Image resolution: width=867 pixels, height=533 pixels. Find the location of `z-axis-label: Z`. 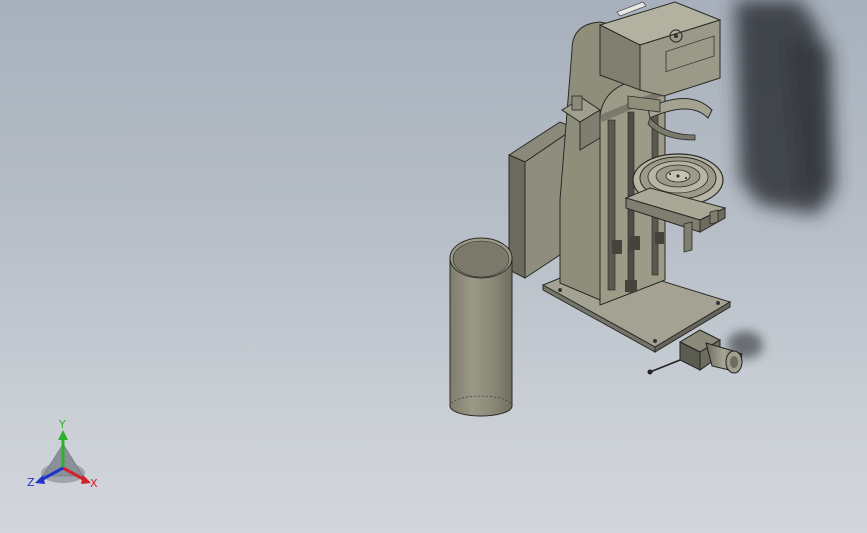

z-axis-label: Z is located at coordinates (31, 482).